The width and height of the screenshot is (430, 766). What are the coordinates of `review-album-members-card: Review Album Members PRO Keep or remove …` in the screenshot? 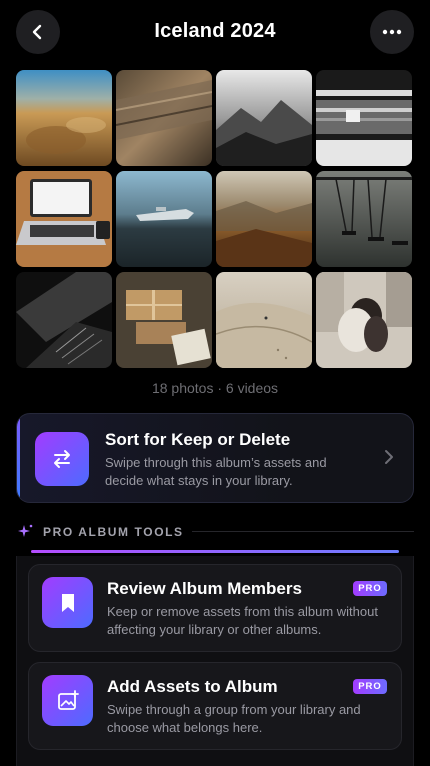 It's located at (215, 608).